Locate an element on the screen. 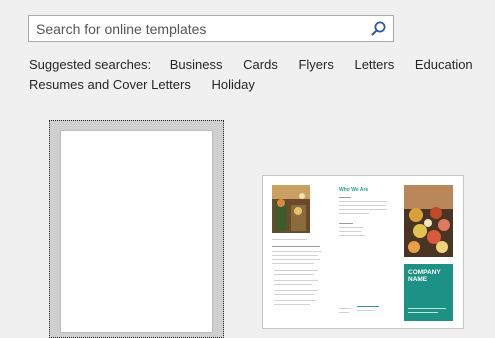  suggested-link-holiday: Holiday is located at coordinates (232, 84).